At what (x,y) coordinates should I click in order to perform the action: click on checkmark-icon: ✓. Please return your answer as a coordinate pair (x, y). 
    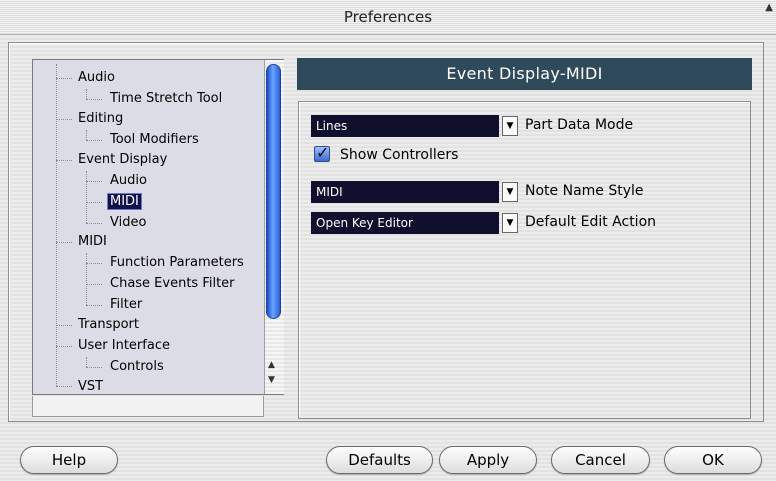
    Looking at the image, I should click on (323, 152).